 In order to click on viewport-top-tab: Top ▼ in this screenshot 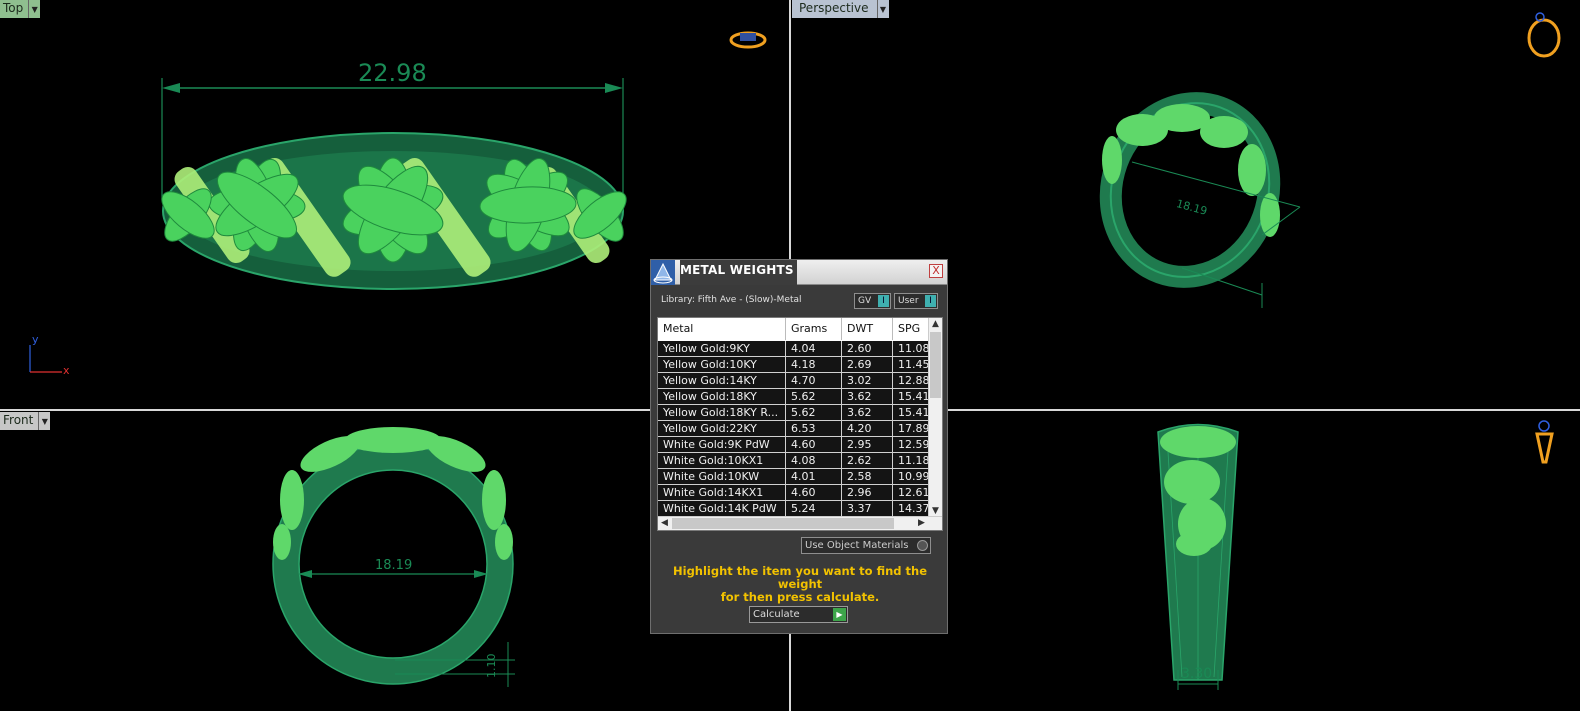, I will do `click(20, 9)`.